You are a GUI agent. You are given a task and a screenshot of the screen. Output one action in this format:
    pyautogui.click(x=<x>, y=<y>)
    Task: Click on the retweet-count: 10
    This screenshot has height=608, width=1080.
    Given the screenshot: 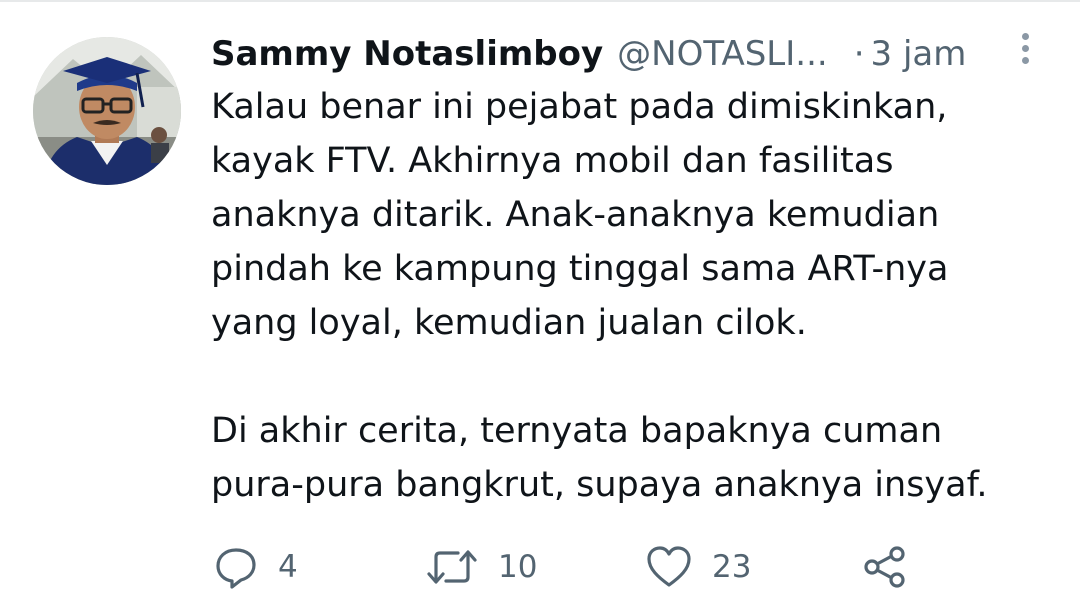 What is the action you would take?
    pyautogui.click(x=518, y=567)
    